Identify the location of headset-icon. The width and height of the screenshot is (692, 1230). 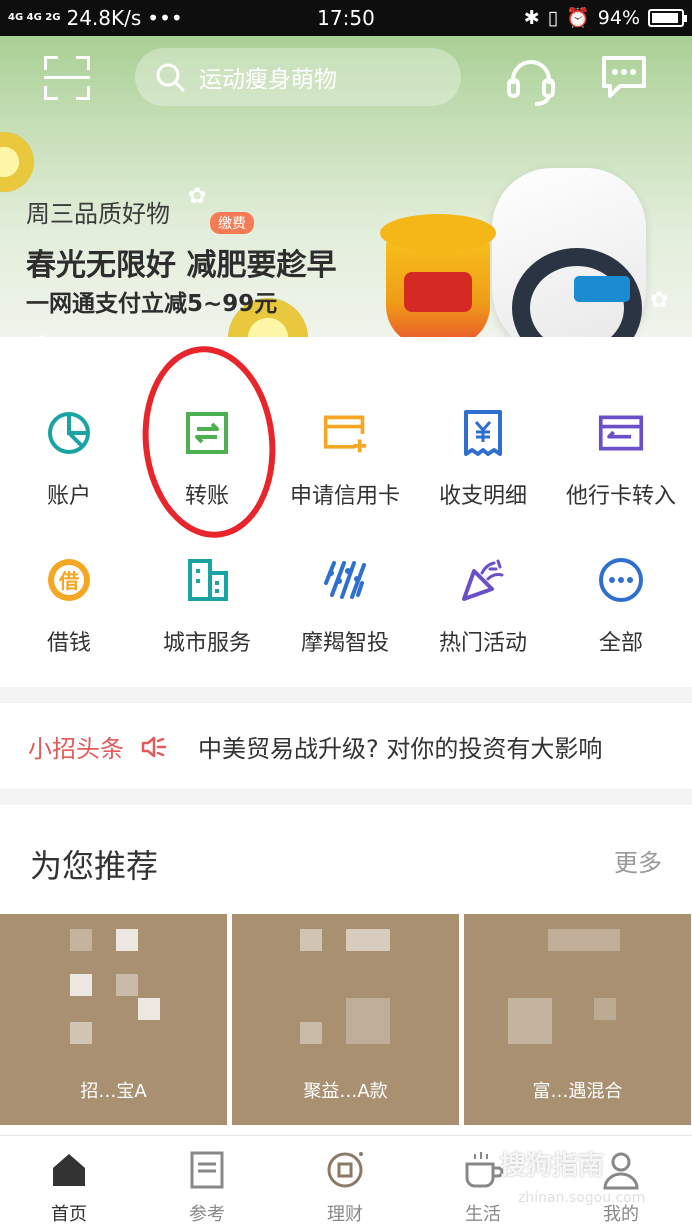
(531, 80).